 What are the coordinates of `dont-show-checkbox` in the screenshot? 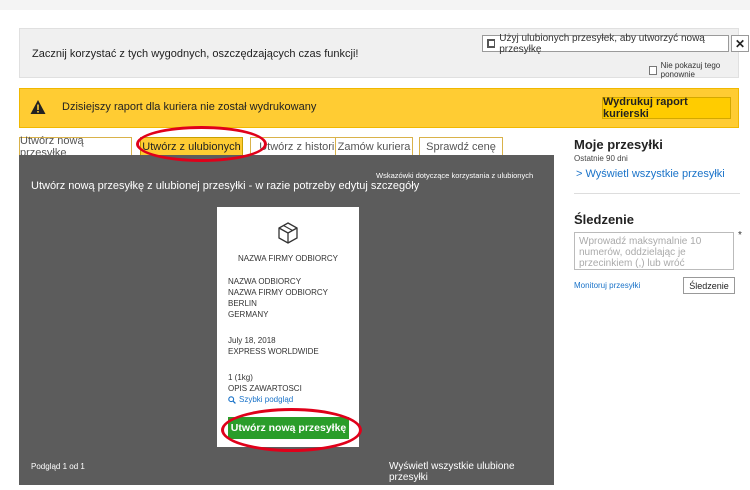 It's located at (653, 70).